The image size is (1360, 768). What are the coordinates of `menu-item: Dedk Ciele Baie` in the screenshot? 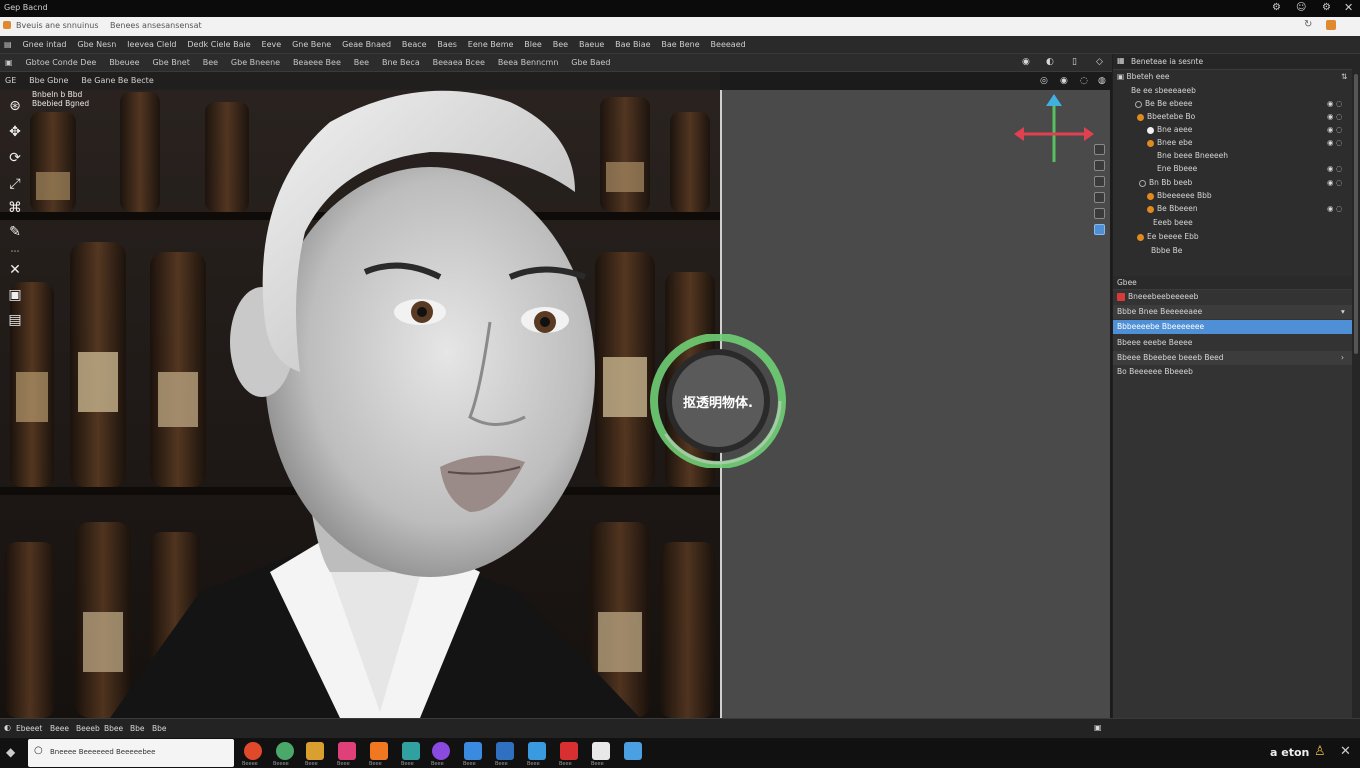 It's located at (218, 45).